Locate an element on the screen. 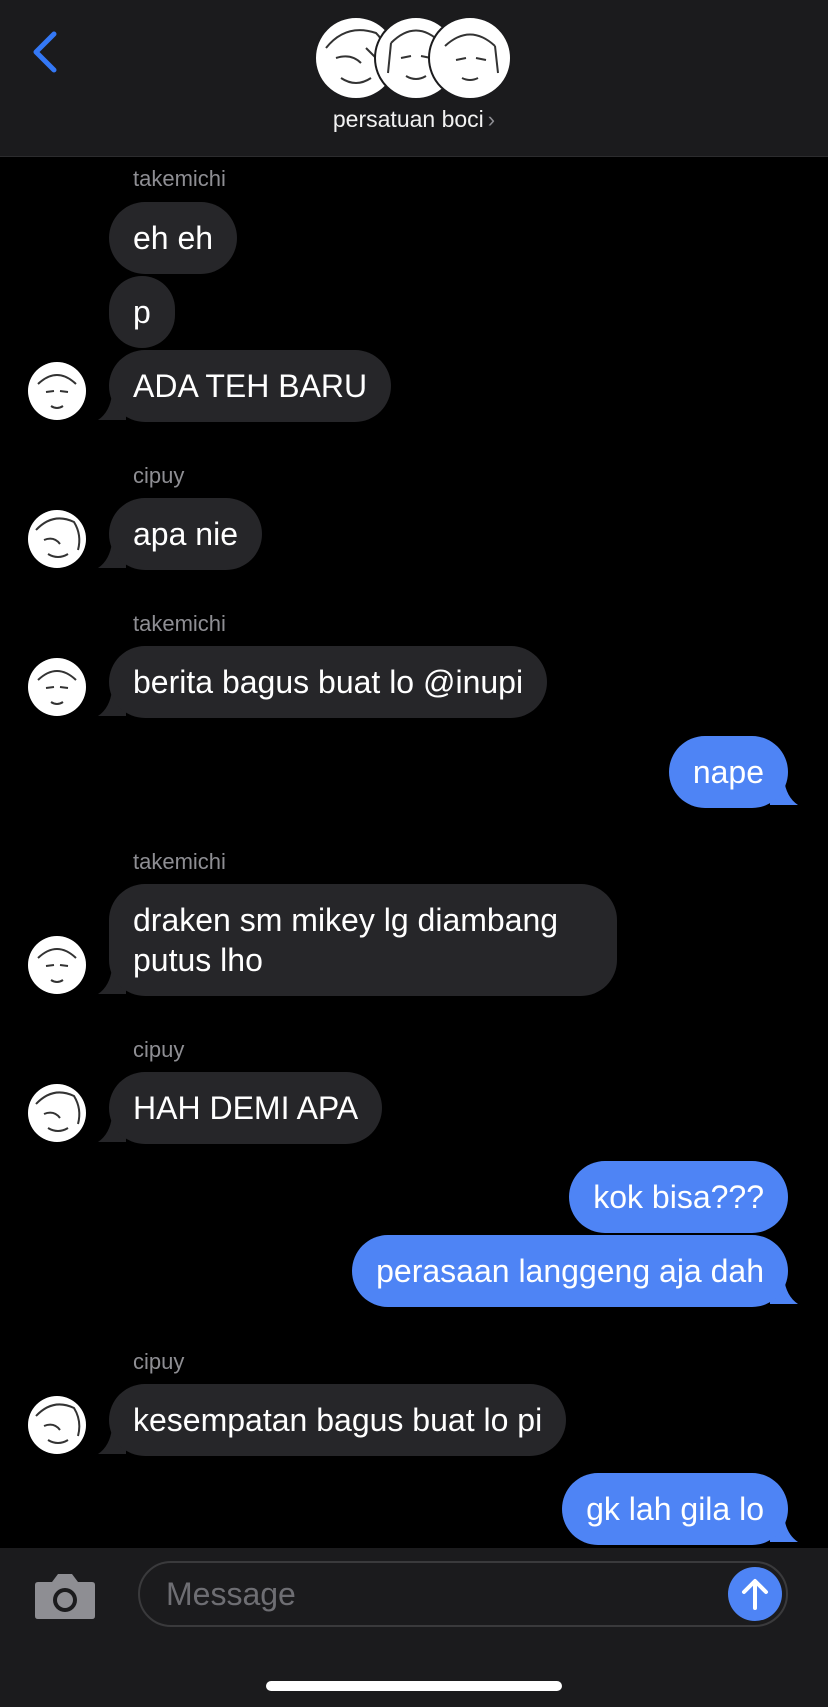  message-bubble-outgoing: kok bisa??? is located at coordinates (678, 1197).